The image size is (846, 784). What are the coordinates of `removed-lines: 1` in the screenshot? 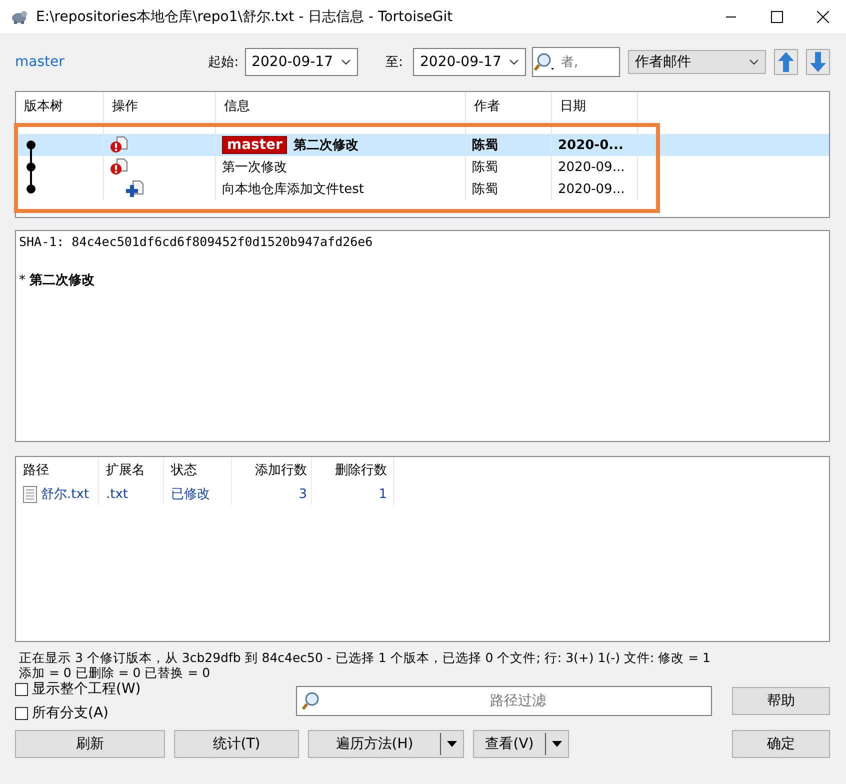 It's located at (382, 494).